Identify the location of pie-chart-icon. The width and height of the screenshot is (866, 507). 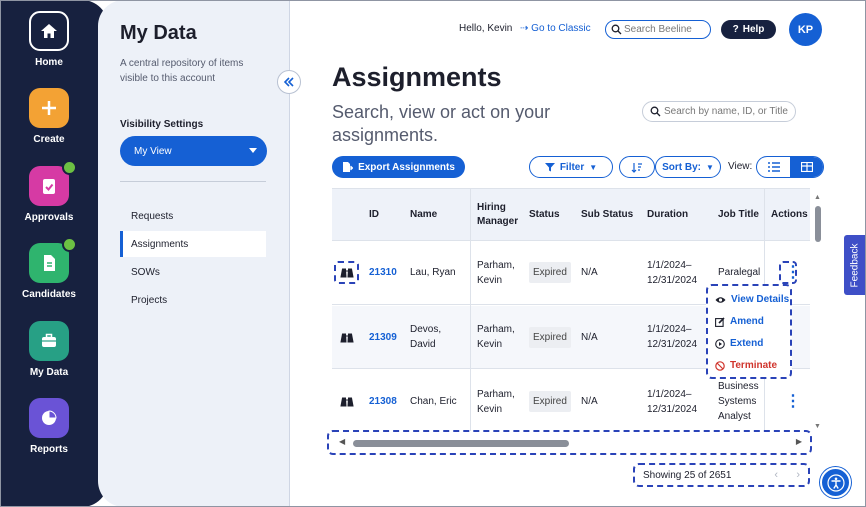
(49, 418).